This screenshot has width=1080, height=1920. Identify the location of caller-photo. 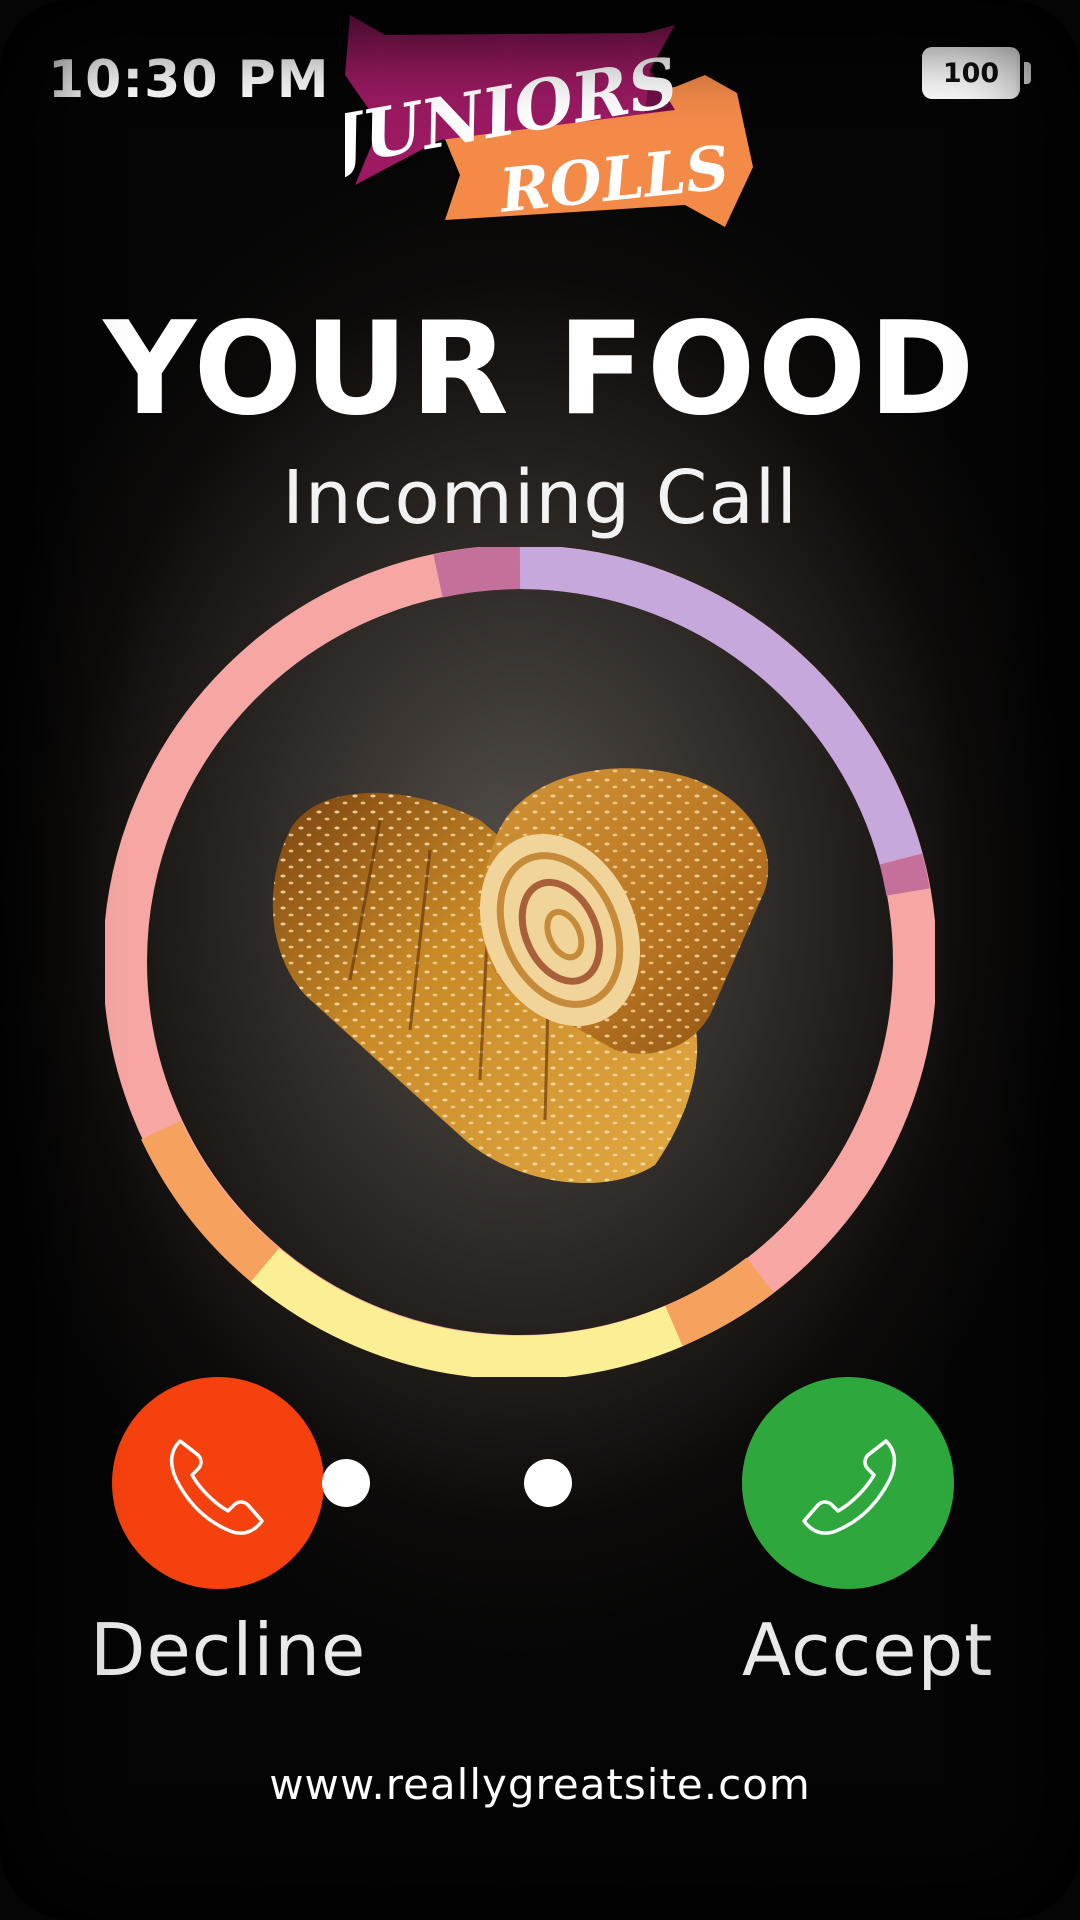
(520, 976).